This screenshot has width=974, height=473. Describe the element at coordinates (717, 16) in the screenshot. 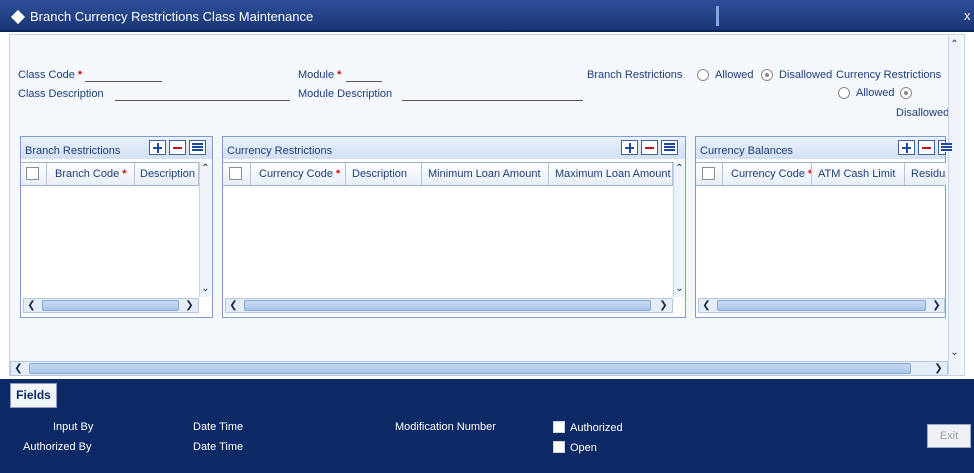

I see `title-separator` at that location.